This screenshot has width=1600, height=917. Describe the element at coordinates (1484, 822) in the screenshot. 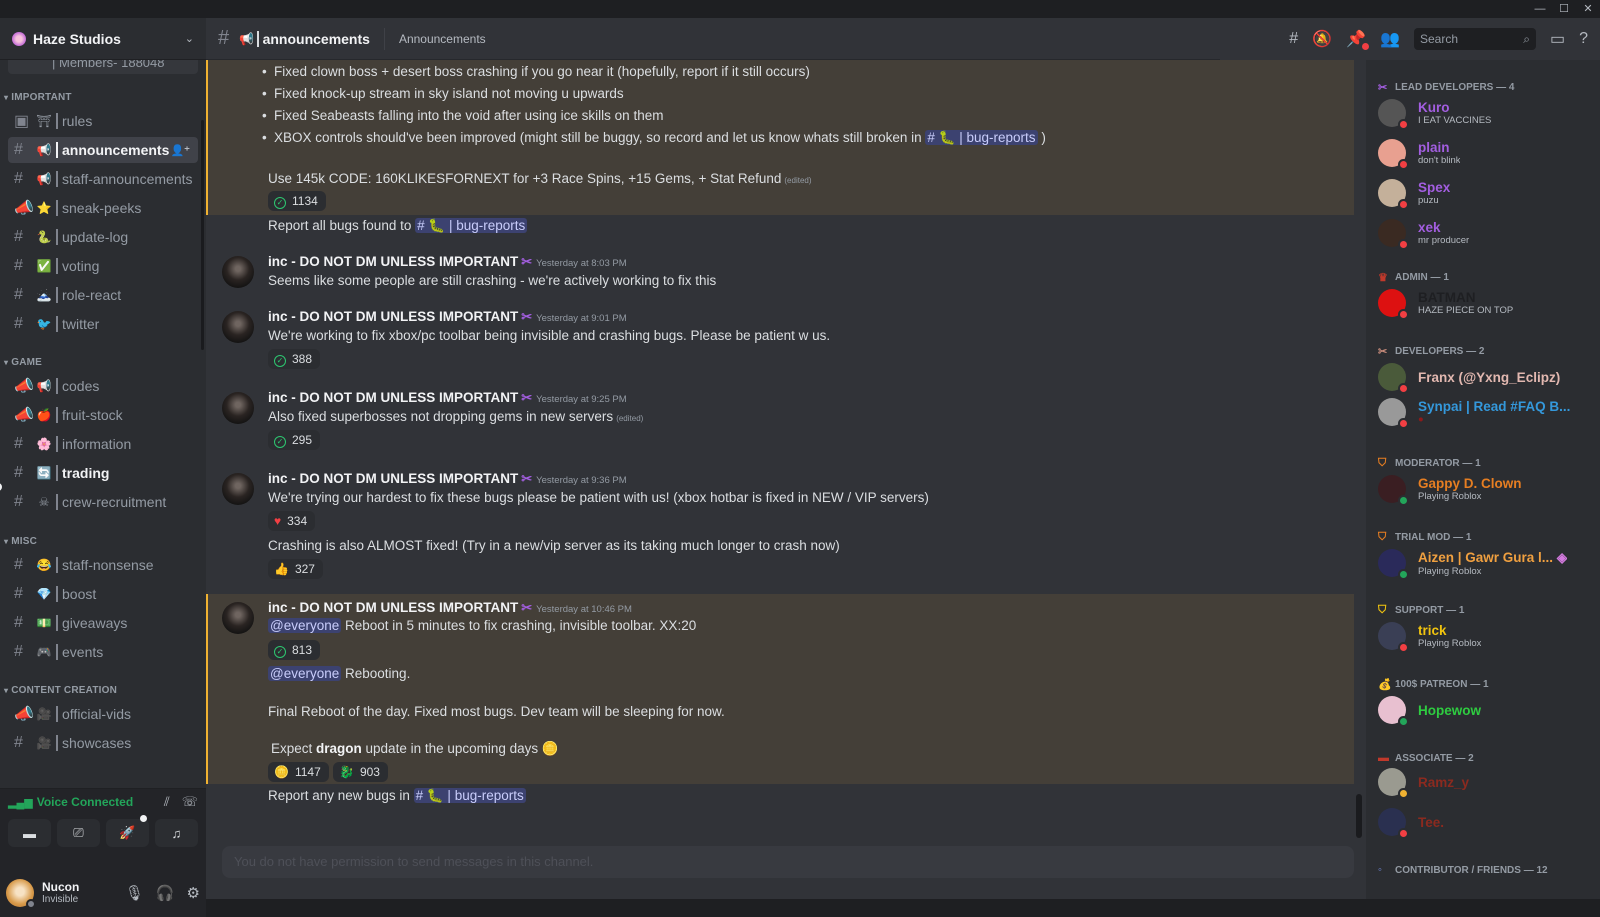

I see `member-item: Tee.` at that location.